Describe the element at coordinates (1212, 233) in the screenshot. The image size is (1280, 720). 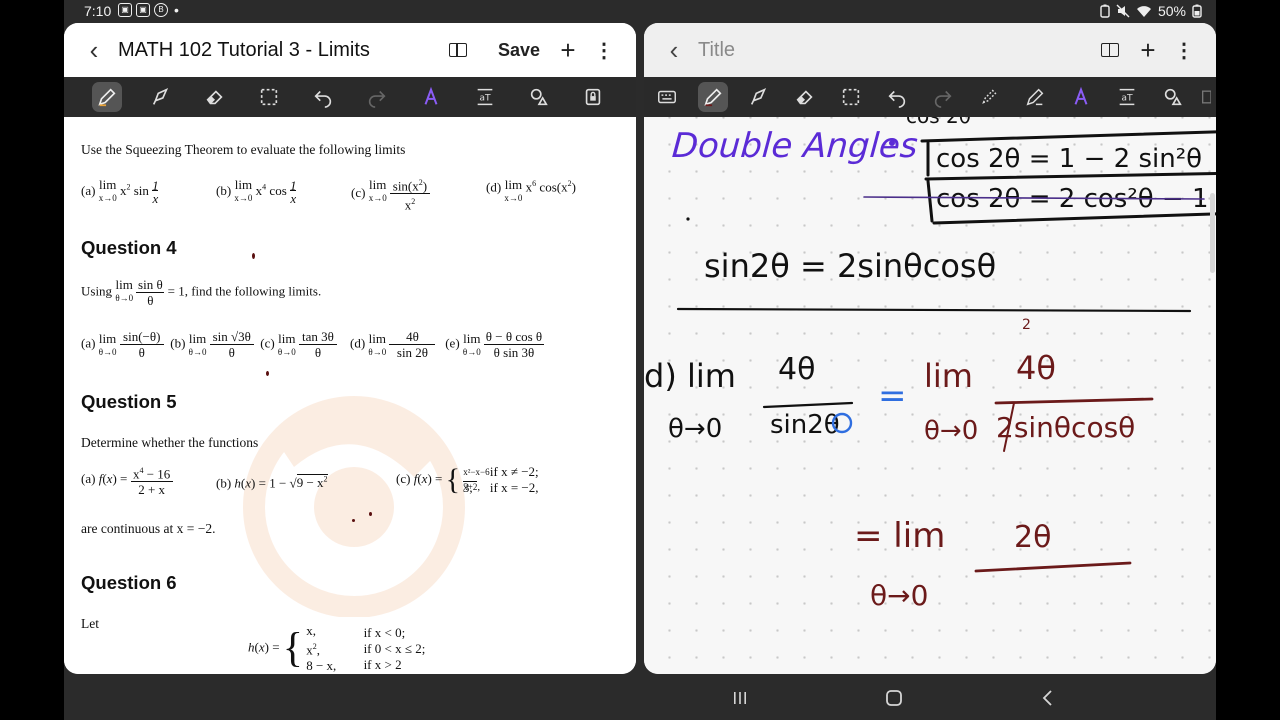
I see `canvas-scrollbar` at that location.